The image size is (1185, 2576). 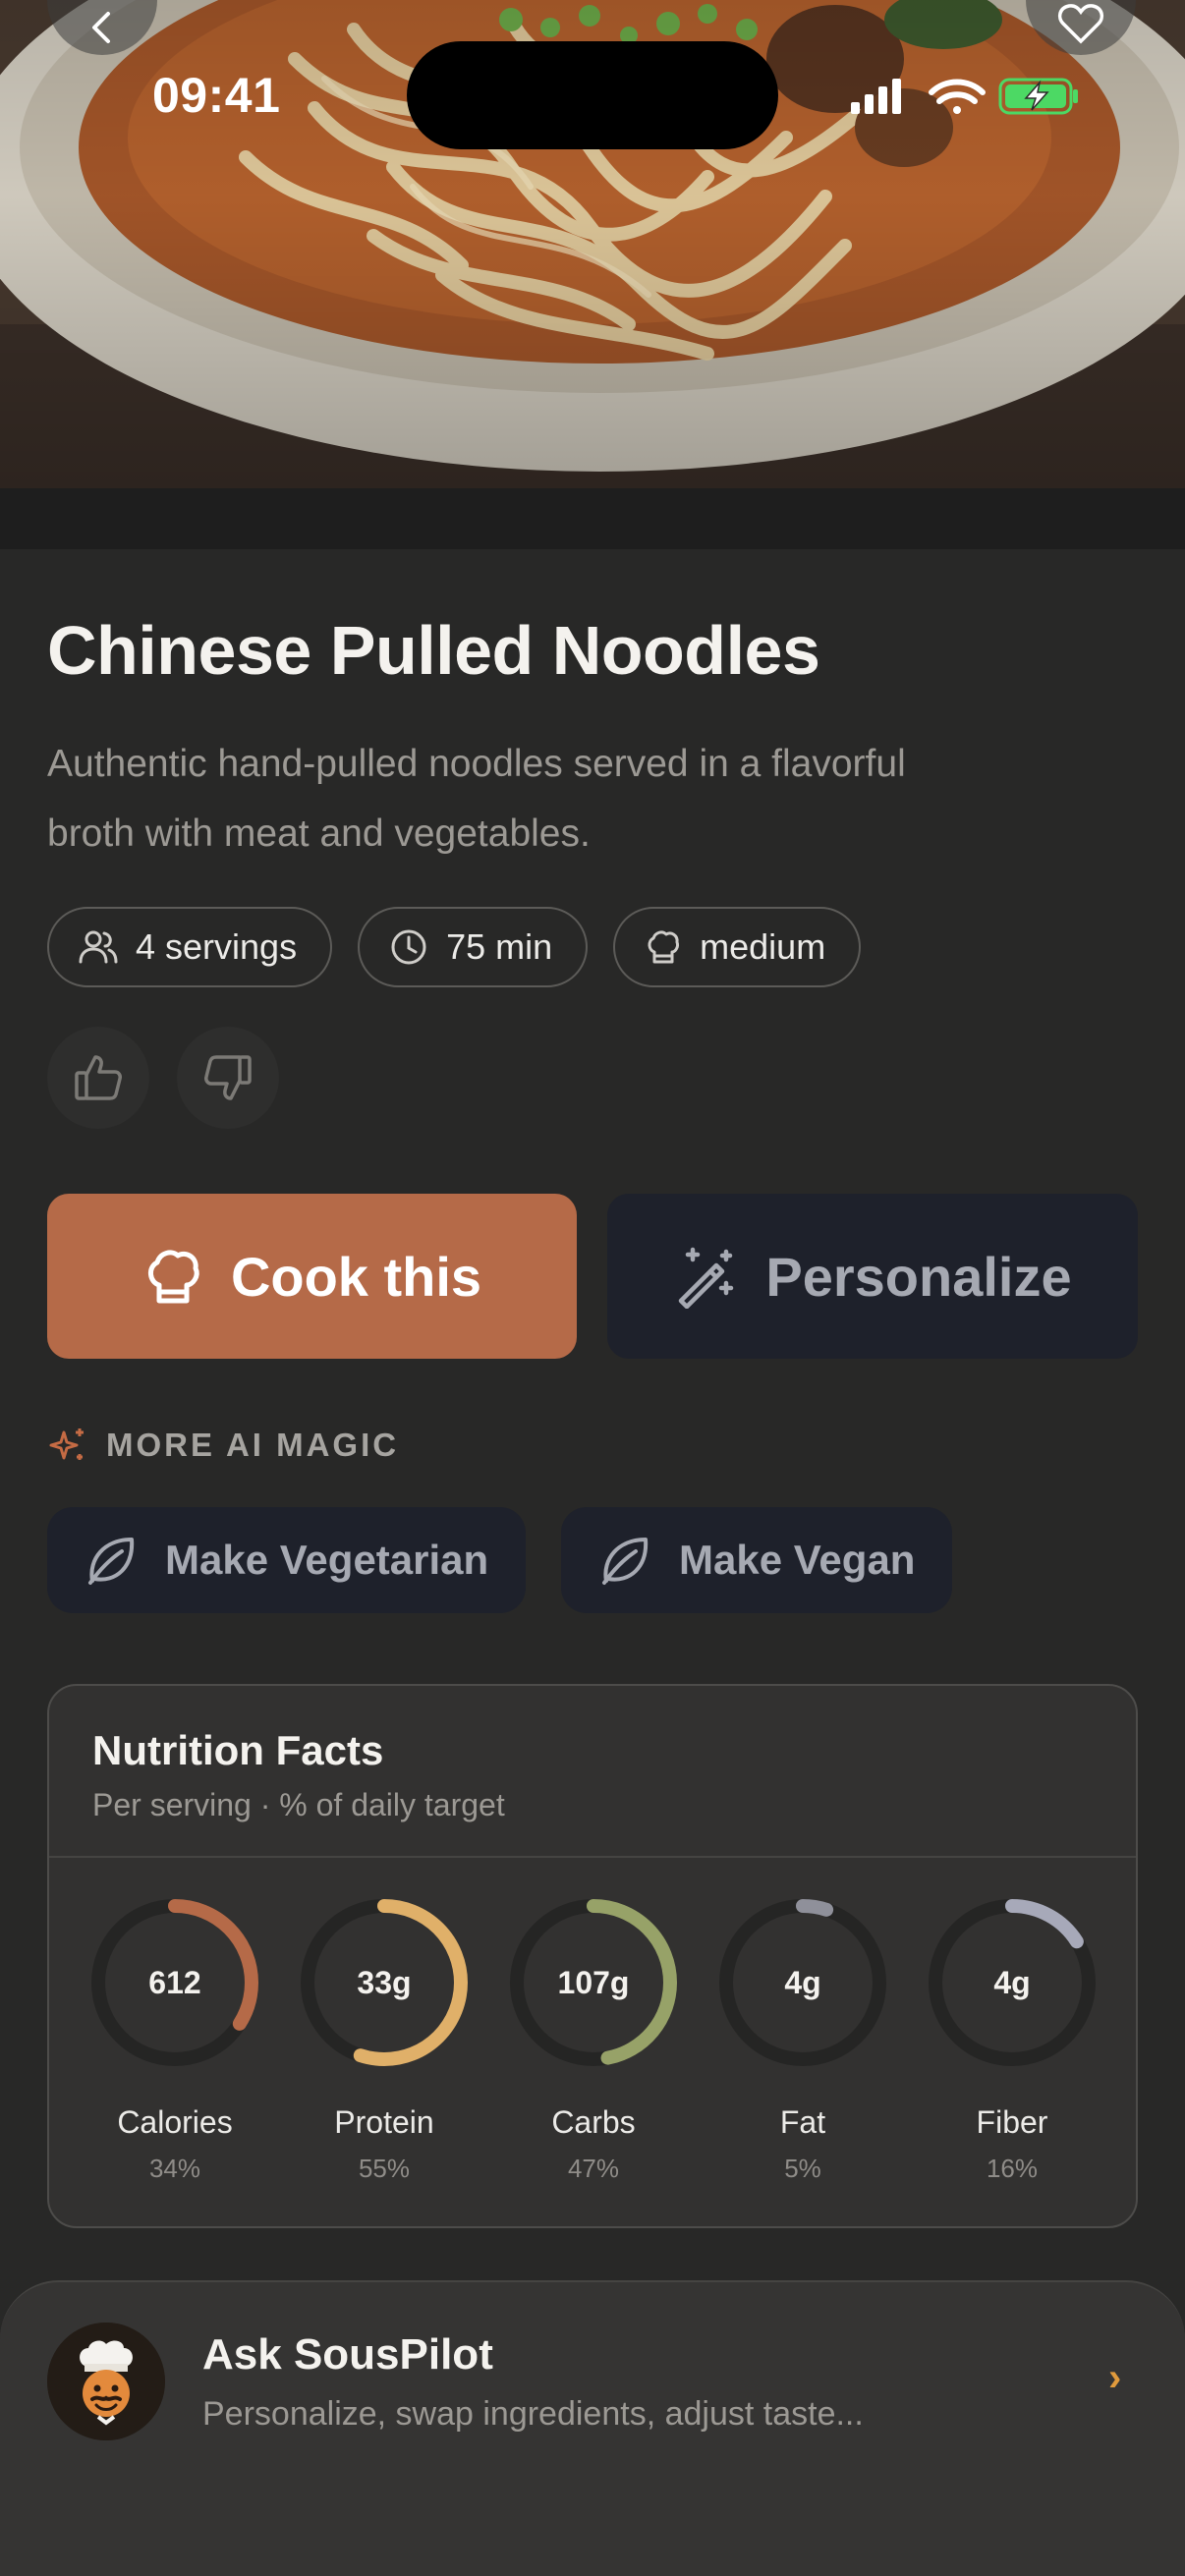 I want to click on magic-wand-icon, so click(x=707, y=1278).